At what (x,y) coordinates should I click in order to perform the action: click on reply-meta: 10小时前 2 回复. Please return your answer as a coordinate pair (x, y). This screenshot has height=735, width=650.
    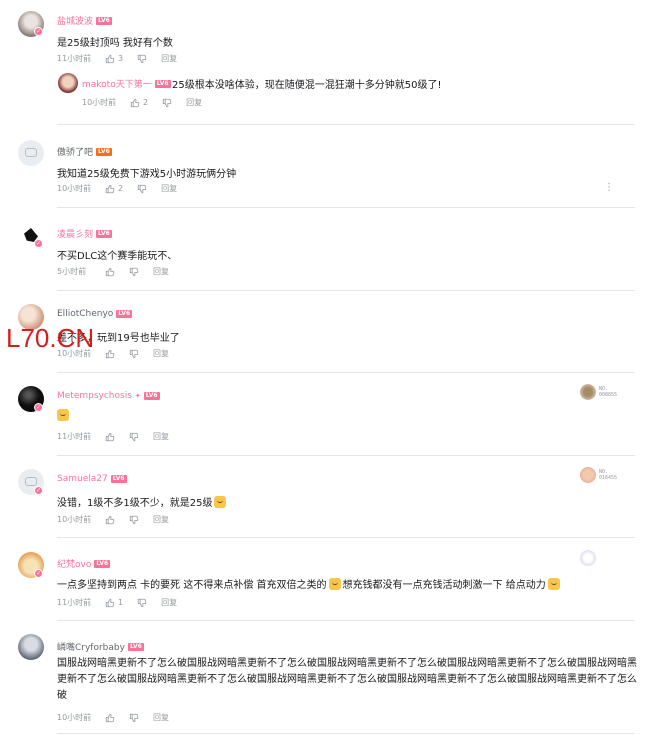
    Looking at the image, I should click on (142, 102).